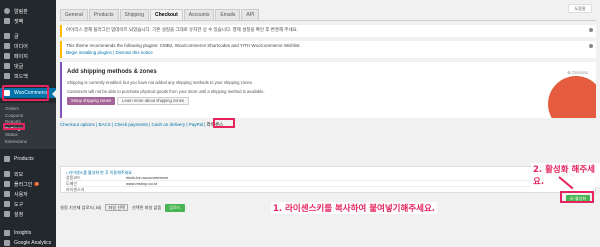 This screenshot has height=247, width=600. I want to click on sidebar-item-label: Products, so click(24, 159).